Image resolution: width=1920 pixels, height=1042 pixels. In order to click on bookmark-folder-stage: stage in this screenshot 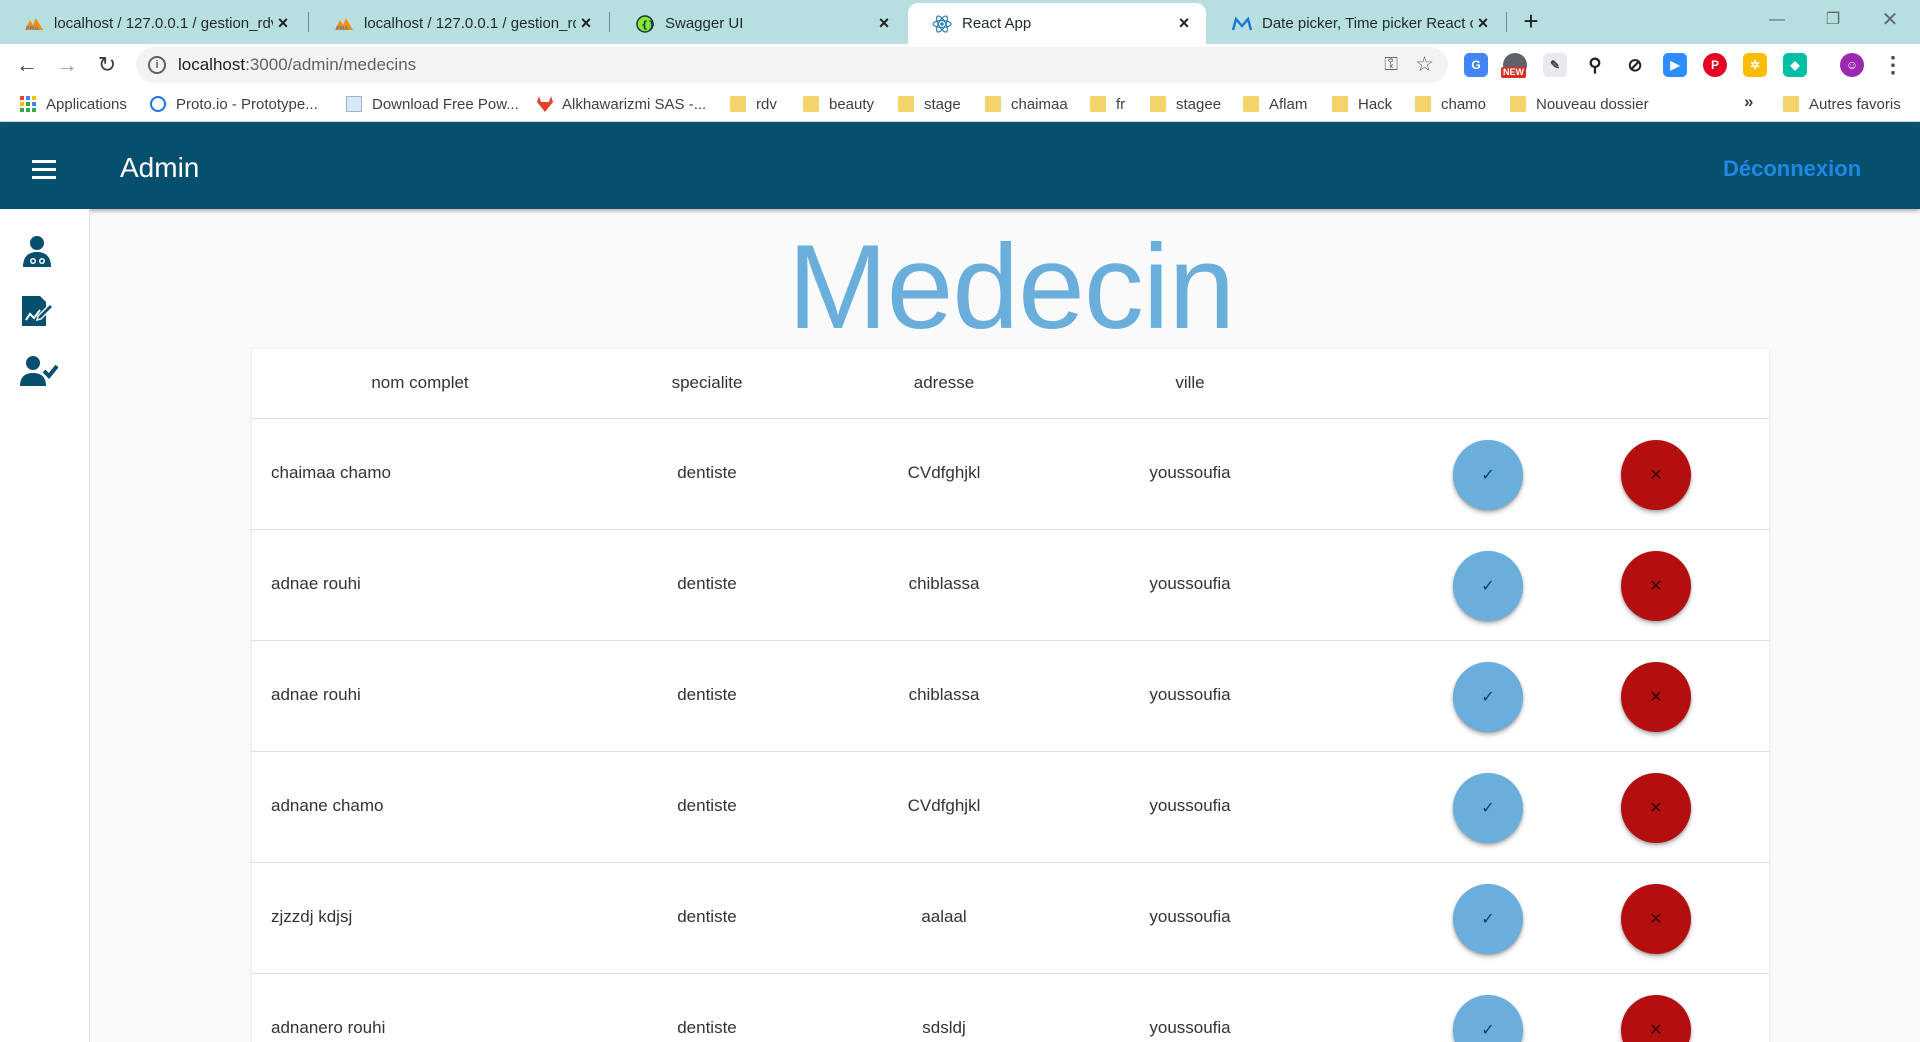, I will do `click(929, 104)`.